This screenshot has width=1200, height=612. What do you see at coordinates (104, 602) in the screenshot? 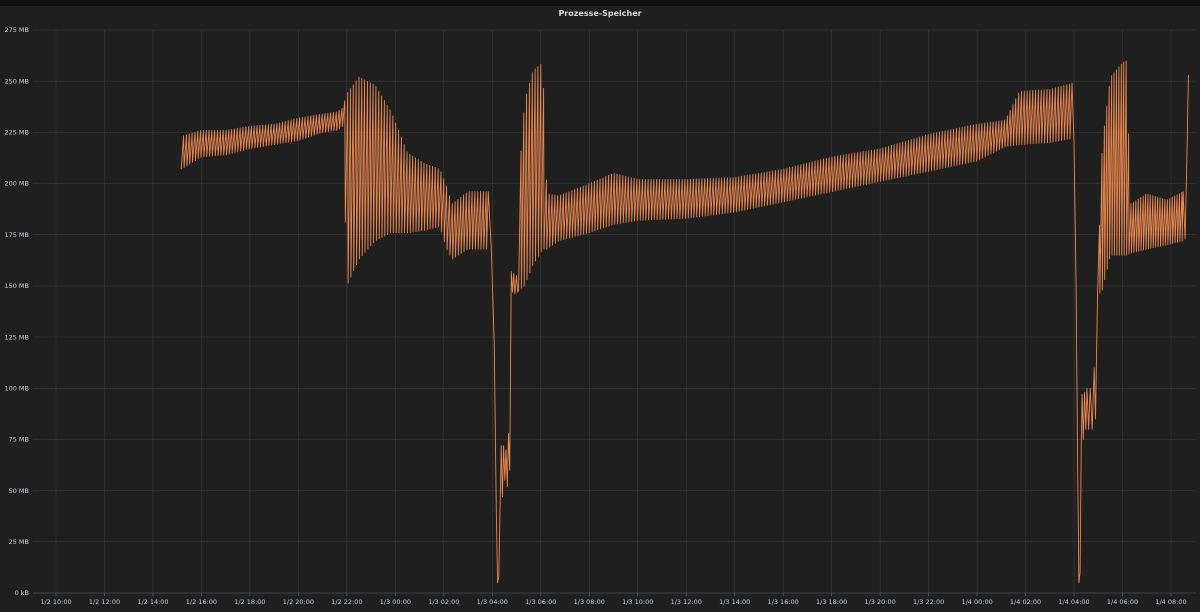
I see `x-tick-label: 1/2 12:00` at bounding box center [104, 602].